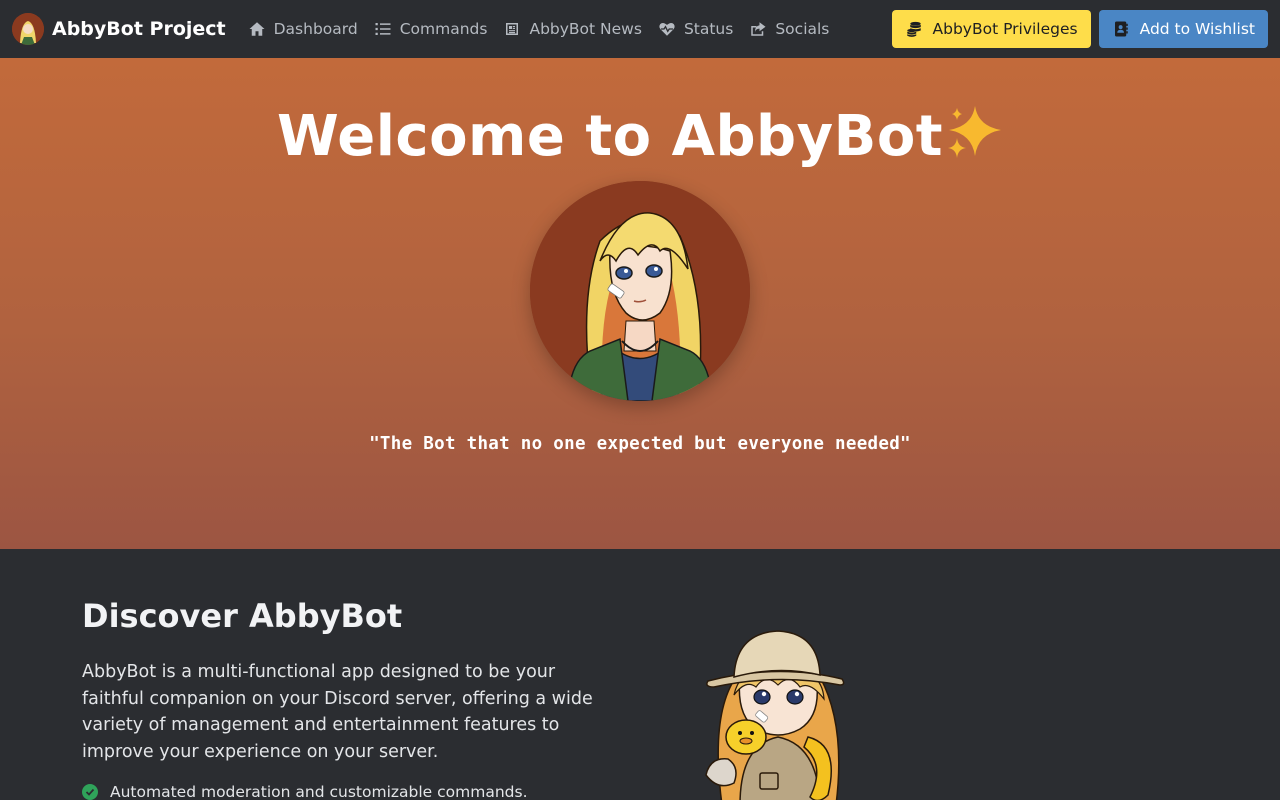 The height and width of the screenshot is (800, 1280). Describe the element at coordinates (802, 29) in the screenshot. I see `nav-socials-label: Socials` at that location.